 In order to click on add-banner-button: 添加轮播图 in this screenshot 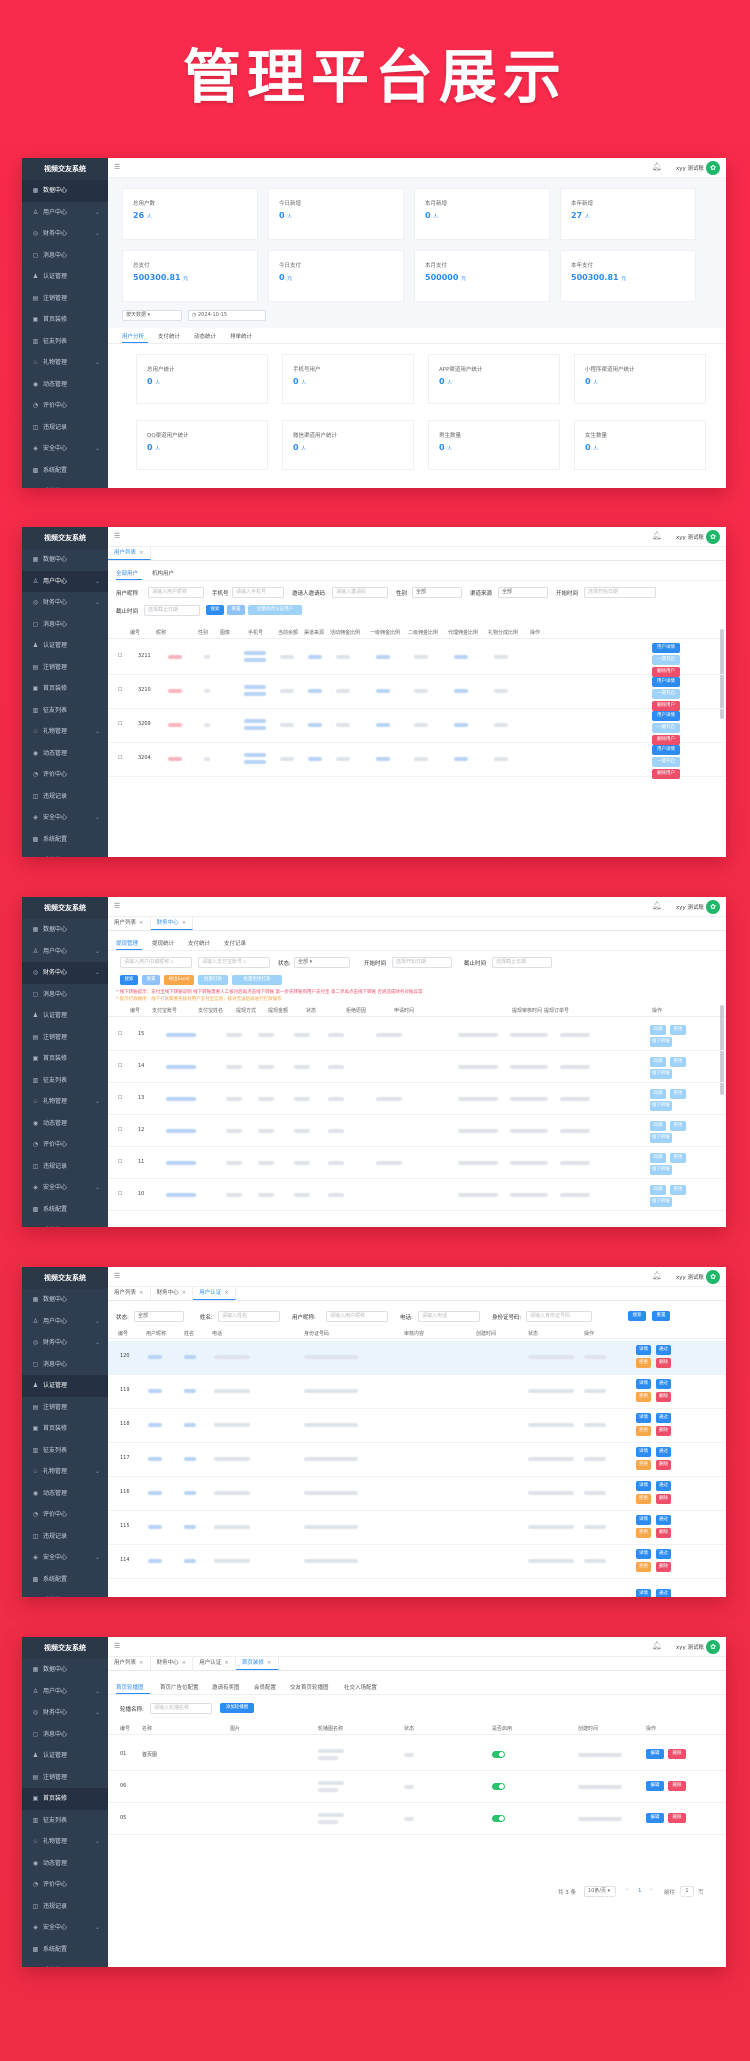, I will do `click(237, 1708)`.